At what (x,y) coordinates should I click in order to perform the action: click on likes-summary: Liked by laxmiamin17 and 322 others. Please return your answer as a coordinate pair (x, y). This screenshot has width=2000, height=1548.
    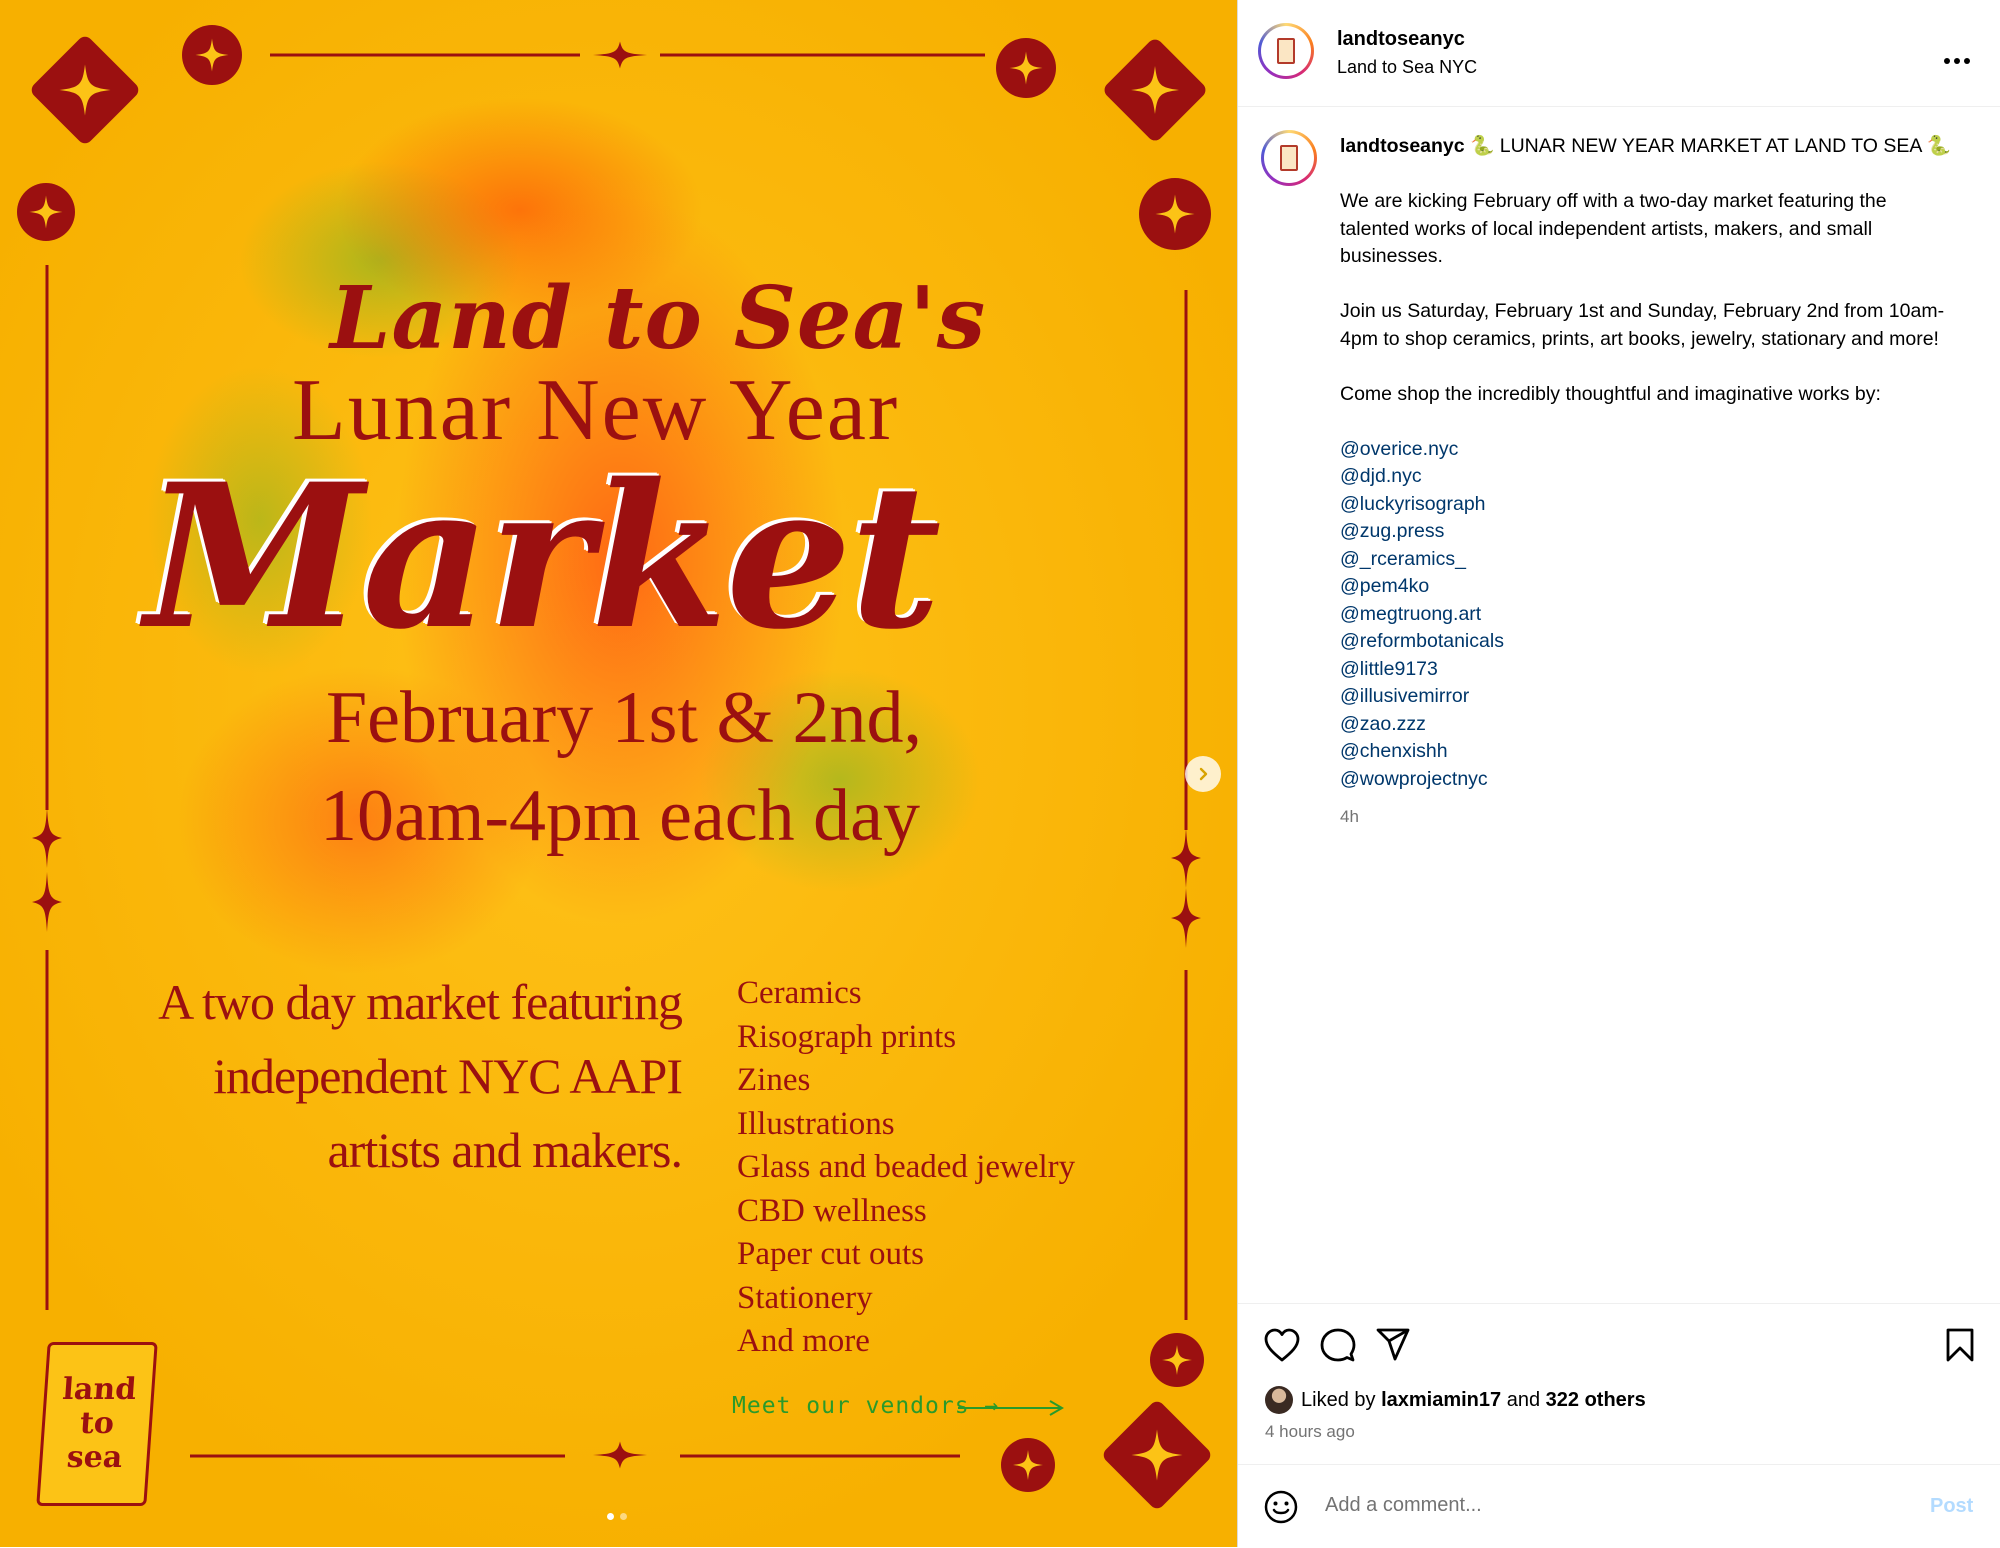
    Looking at the image, I should click on (1455, 1400).